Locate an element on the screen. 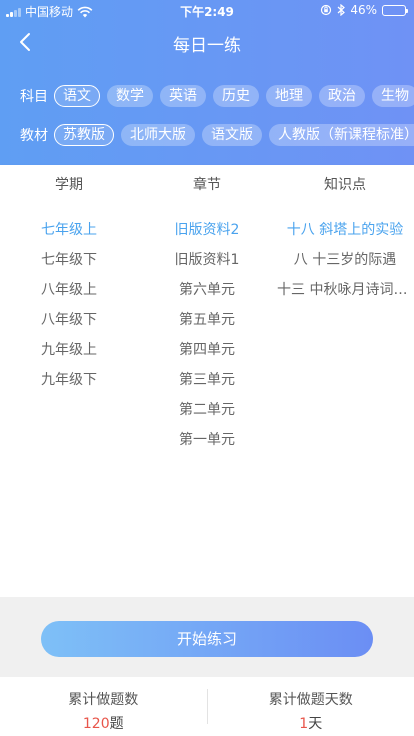 This screenshot has height=736, width=414. chapter-item: 第六单元 is located at coordinates (207, 290).